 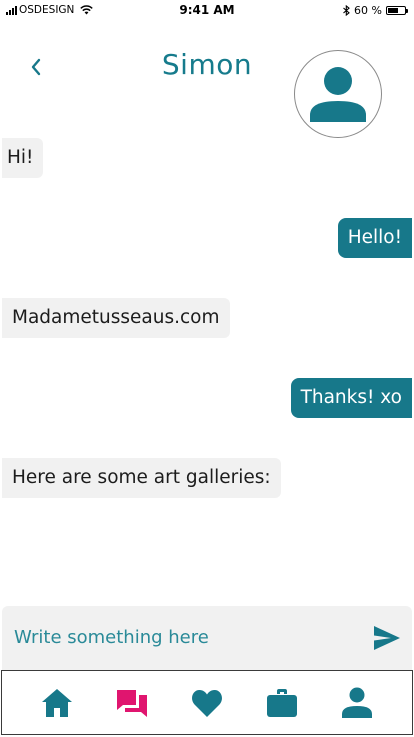 I want to click on tab-messages, so click(x=132, y=703).